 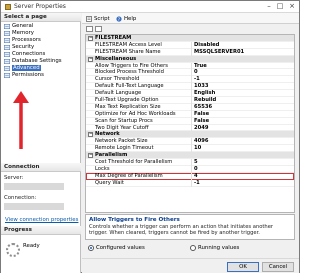 What do you see at coordinates (190, 107) in the screenshot?
I see `property-row: Max Text Replication Size 65536` at bounding box center [190, 107].